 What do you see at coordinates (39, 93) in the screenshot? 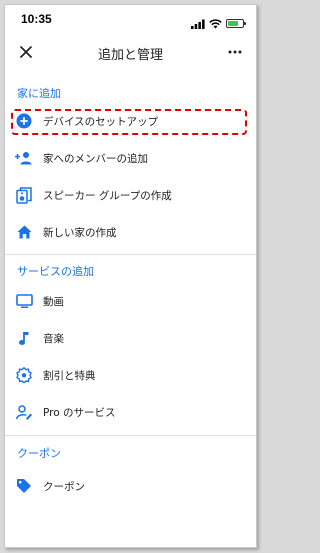
I see `section-header-home: 家に追加` at bounding box center [39, 93].